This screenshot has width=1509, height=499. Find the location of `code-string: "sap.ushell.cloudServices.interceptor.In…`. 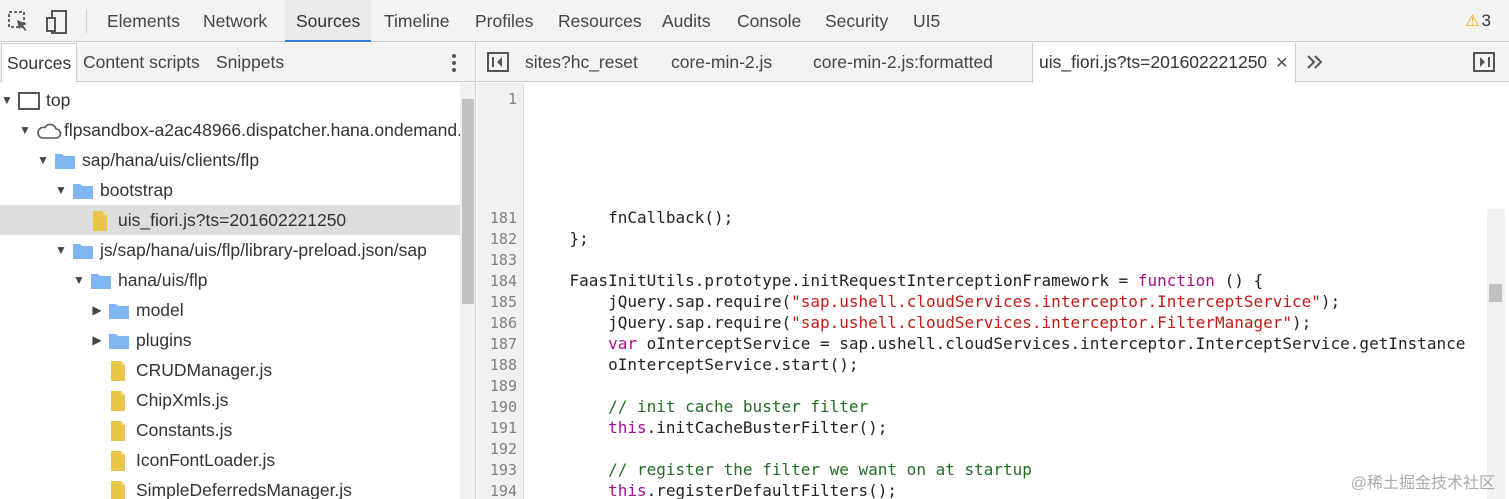

code-string: "sap.ushell.cloudServices.interceptor.In… is located at coordinates (1056, 301).